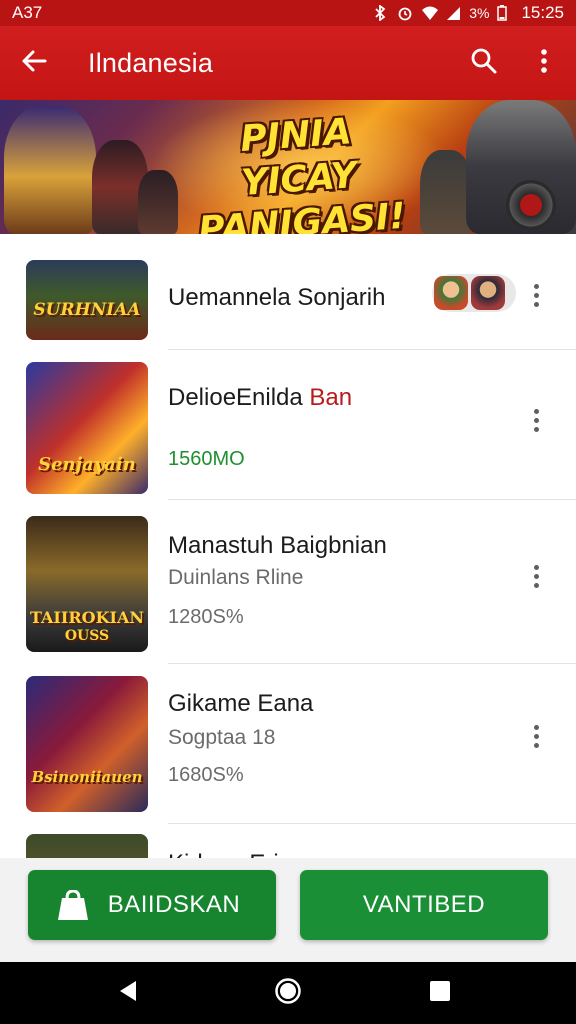 The width and height of the screenshot is (576, 1024). What do you see at coordinates (299, 157) in the screenshot?
I see `banner-title-line-1: PJNIA YICAY` at bounding box center [299, 157].